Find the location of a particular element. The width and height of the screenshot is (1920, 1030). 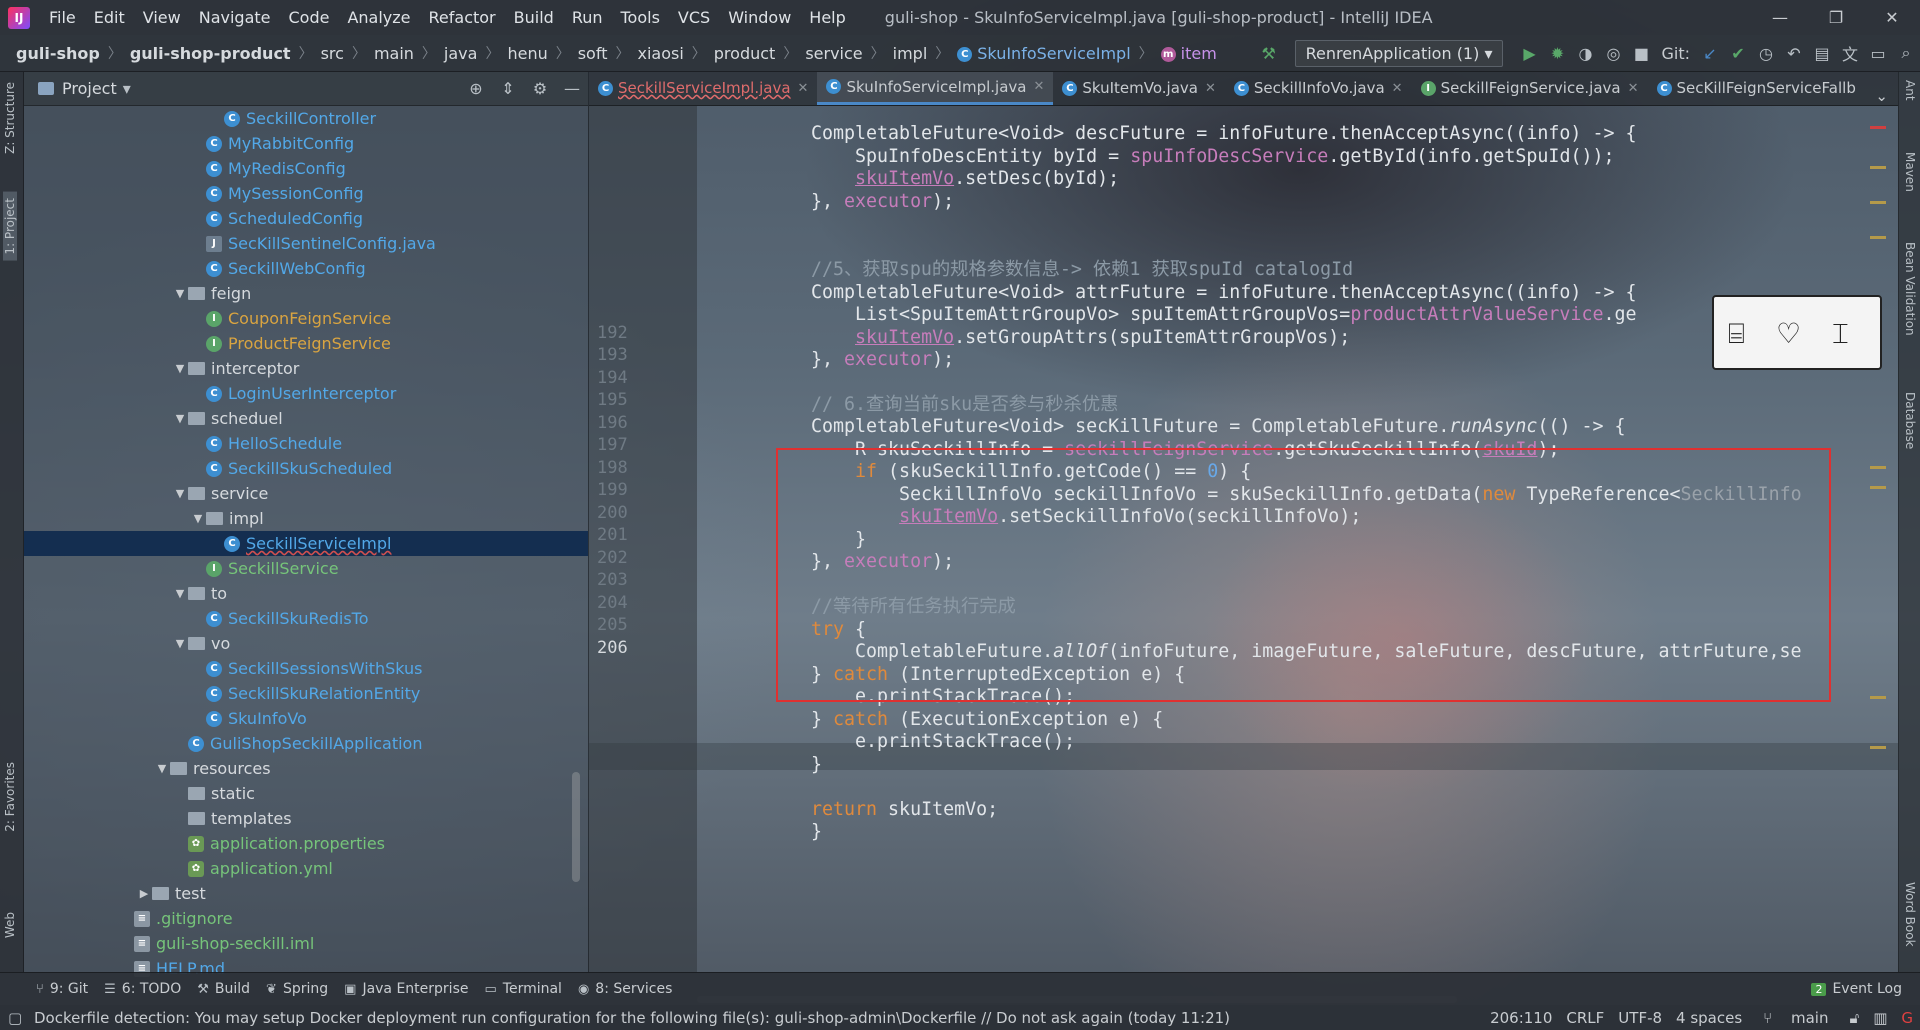

tree-item: C HelloSchedule is located at coordinates (306, 443).